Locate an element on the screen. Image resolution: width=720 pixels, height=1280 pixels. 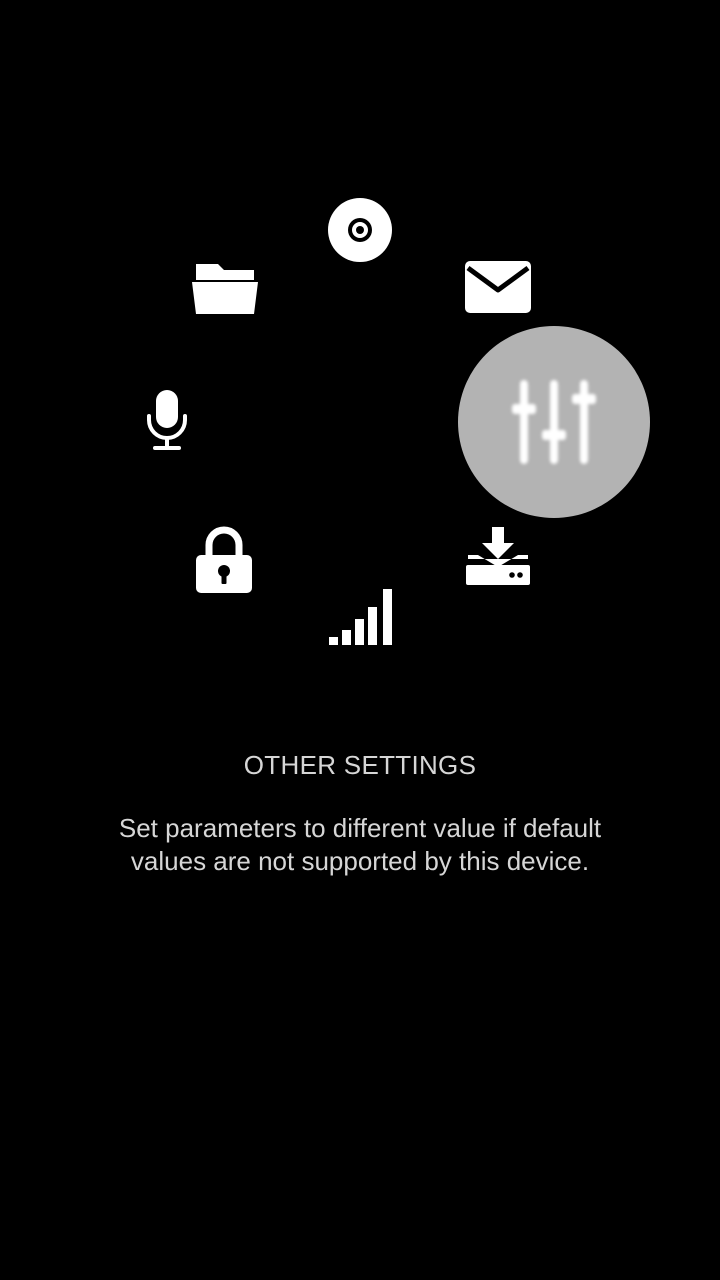
info-title: OTHER SETTINGS is located at coordinates (360, 765).